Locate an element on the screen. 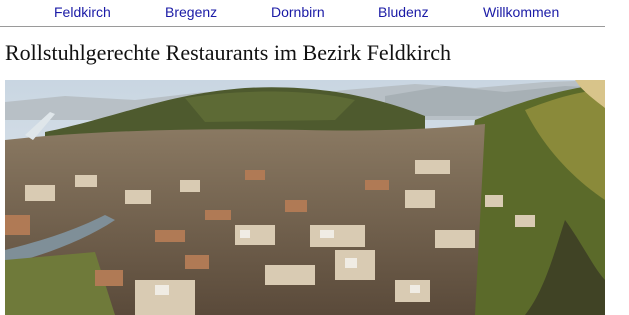 Image resolution: width=629 pixels, height=315 pixels. nav-link-bludenz: Bludenz is located at coordinates (403, 12).